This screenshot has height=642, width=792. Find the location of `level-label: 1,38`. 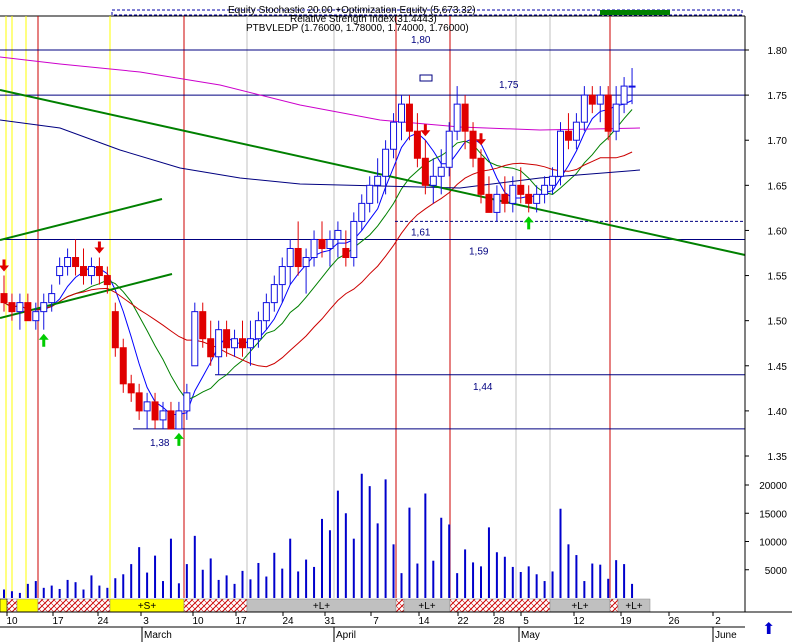

level-label: 1,38 is located at coordinates (160, 443).